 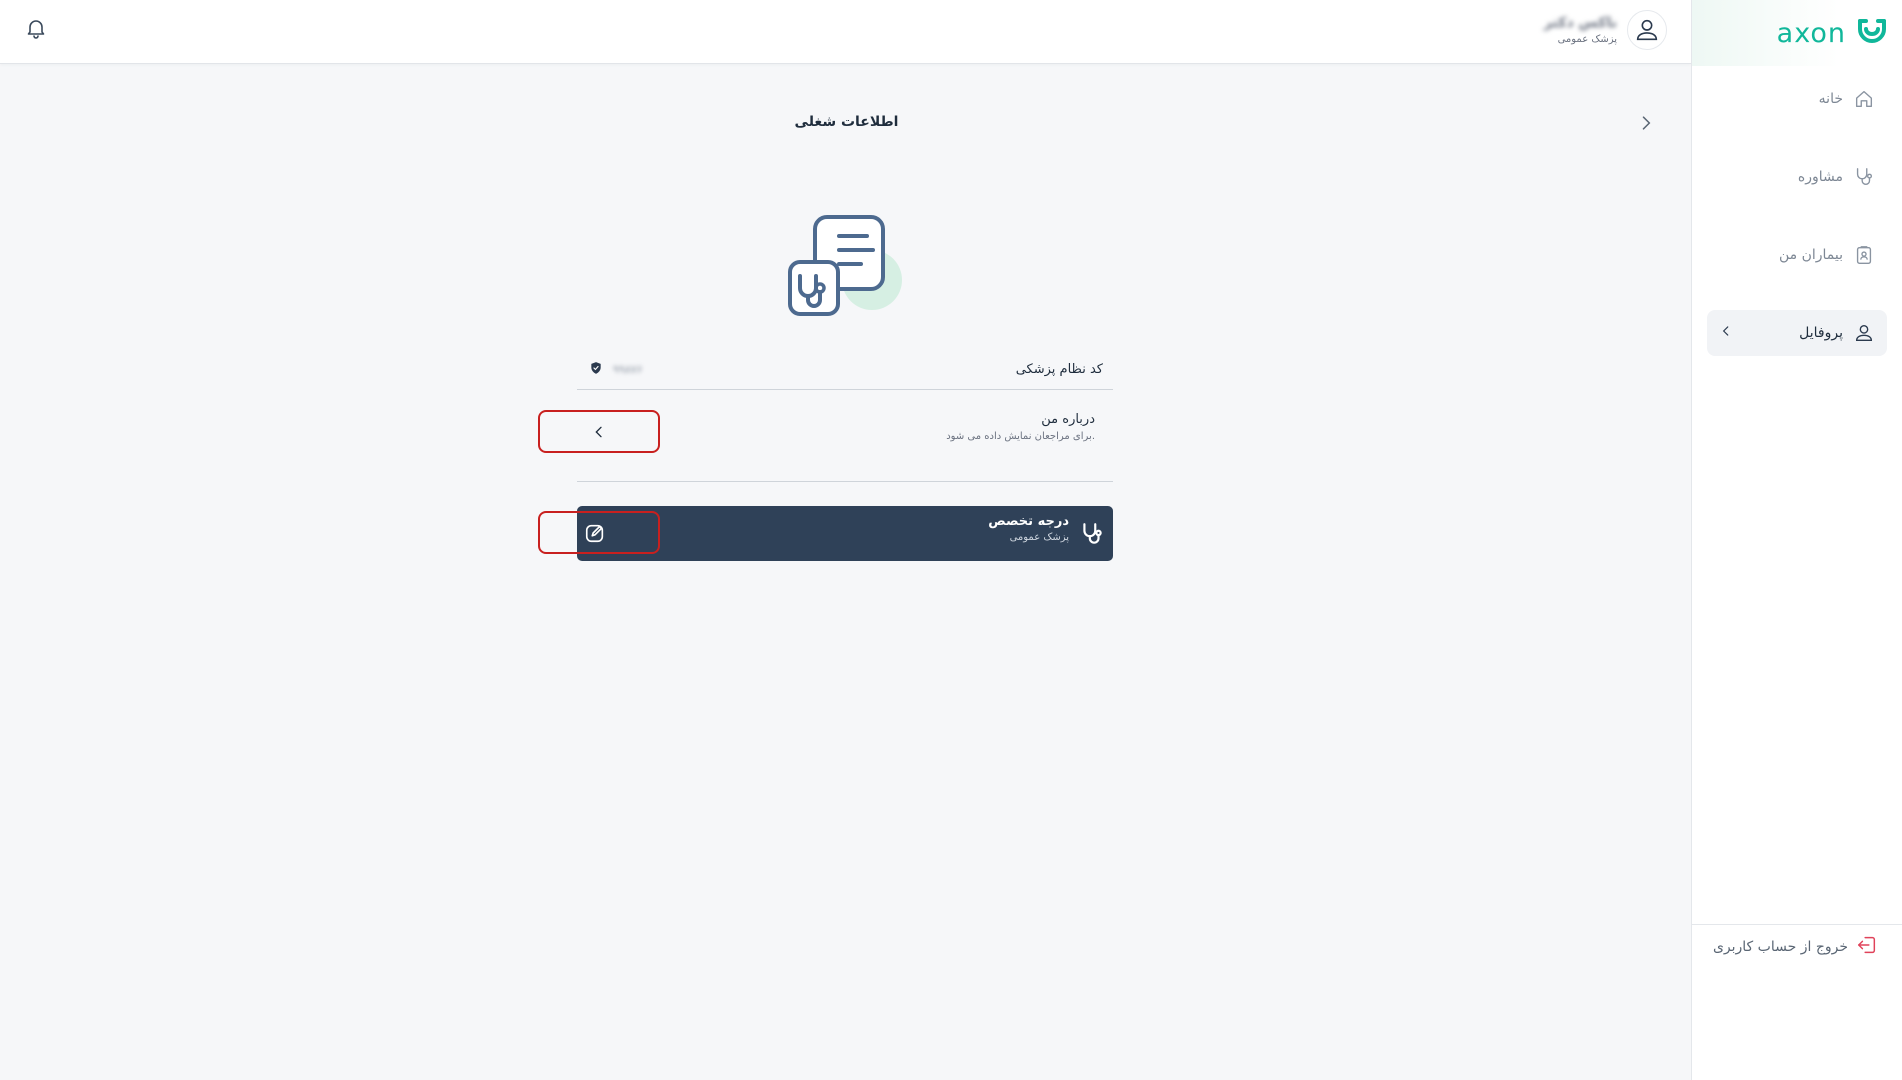 I want to click on brand-logo: axon, so click(x=1797, y=33).